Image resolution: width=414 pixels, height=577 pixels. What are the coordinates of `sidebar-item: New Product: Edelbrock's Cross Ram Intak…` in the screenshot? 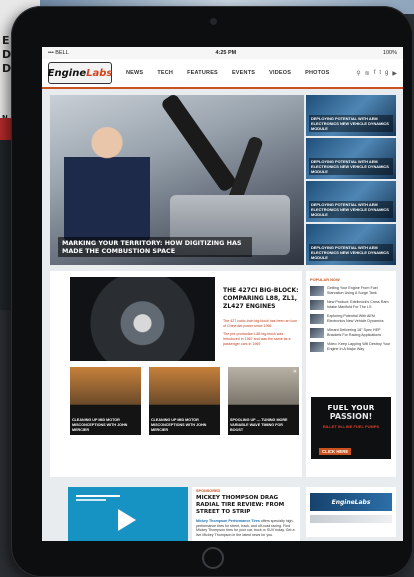 It's located at (351, 305).